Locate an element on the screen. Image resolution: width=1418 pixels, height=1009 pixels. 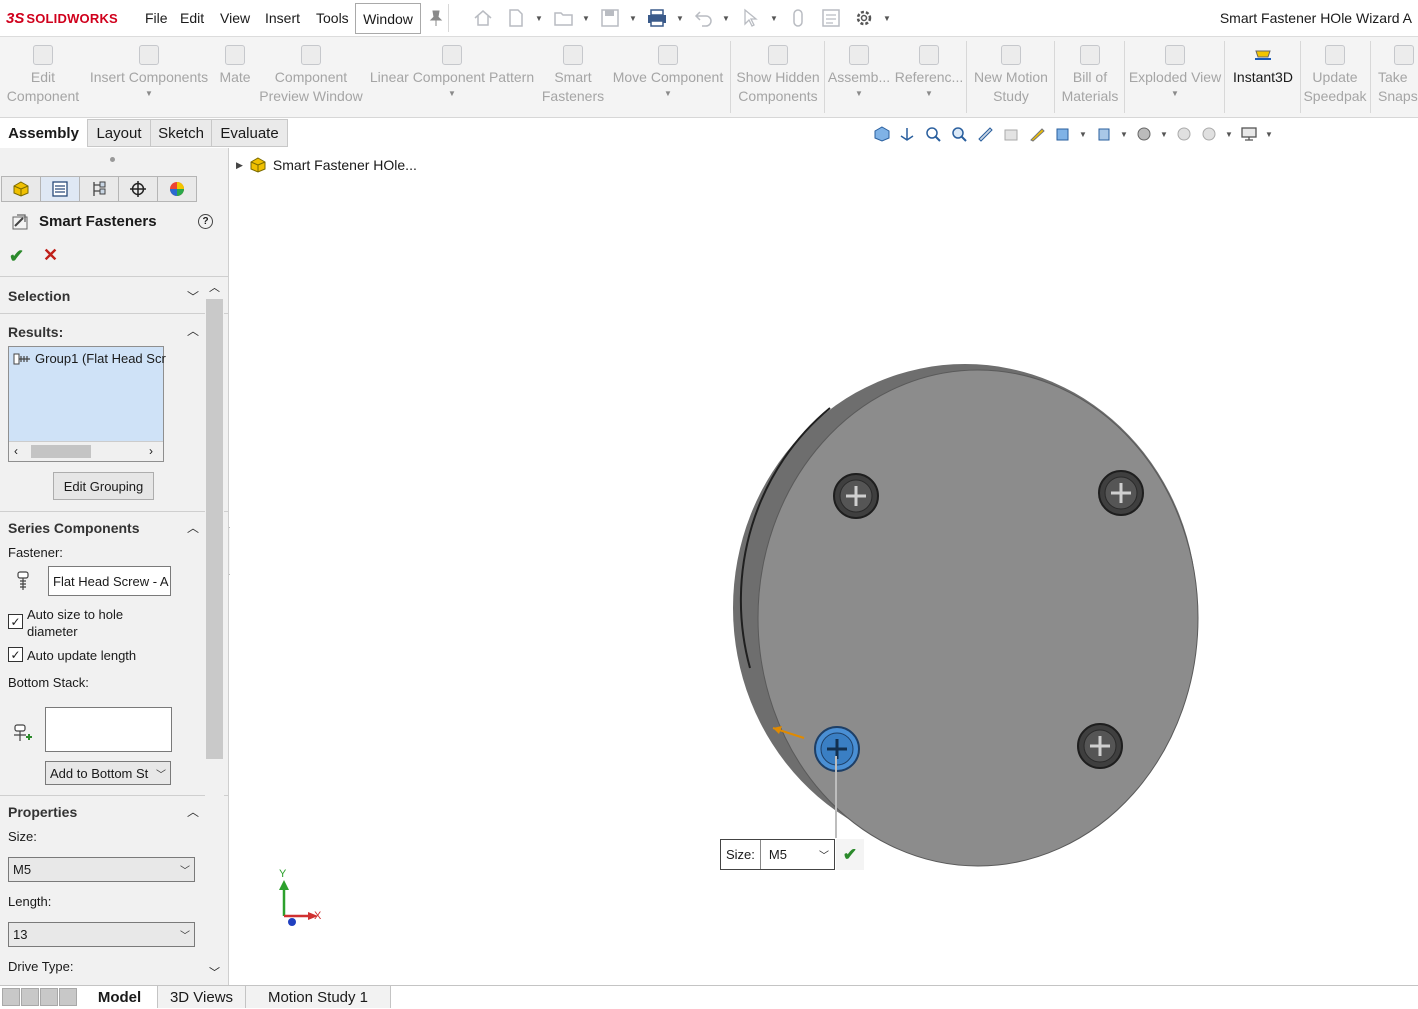
cancel-x-icon: ✕ is located at coordinates (50, 255).